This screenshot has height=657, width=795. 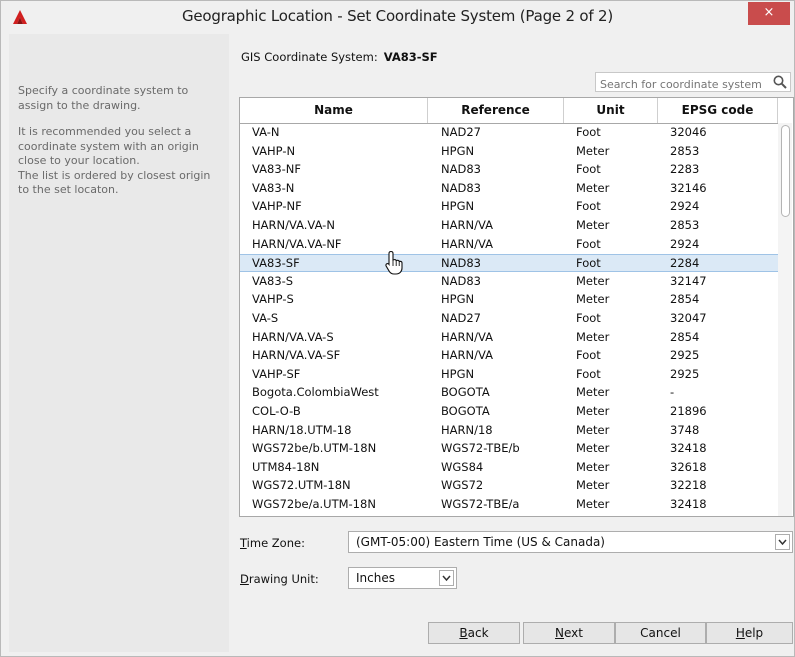 What do you see at coordinates (509, 431) in the screenshot?
I see `table-row: HARN/18.UTM-18 HARN/18 Meter 3748` at bounding box center [509, 431].